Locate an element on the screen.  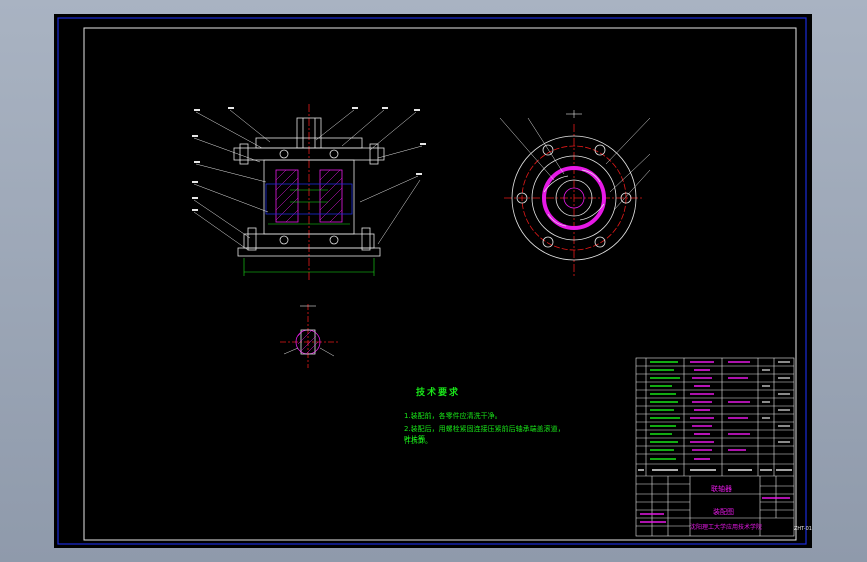
technical-requirement-1: 1.装配前，各零件应清洗干净。 is located at coordinates (453, 416).